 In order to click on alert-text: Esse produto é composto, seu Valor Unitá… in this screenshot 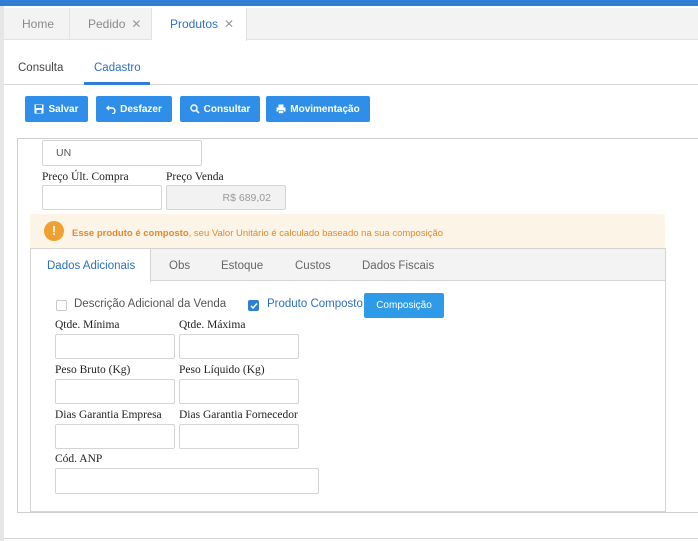, I will do `click(257, 233)`.